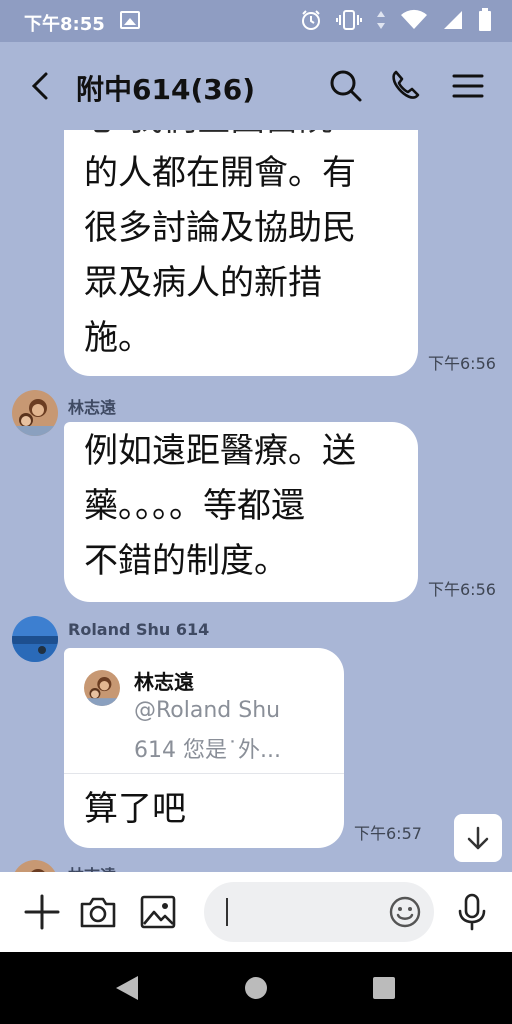 Image resolution: width=512 pixels, height=1024 pixels. I want to click on image-notification-icon, so click(130, 20).